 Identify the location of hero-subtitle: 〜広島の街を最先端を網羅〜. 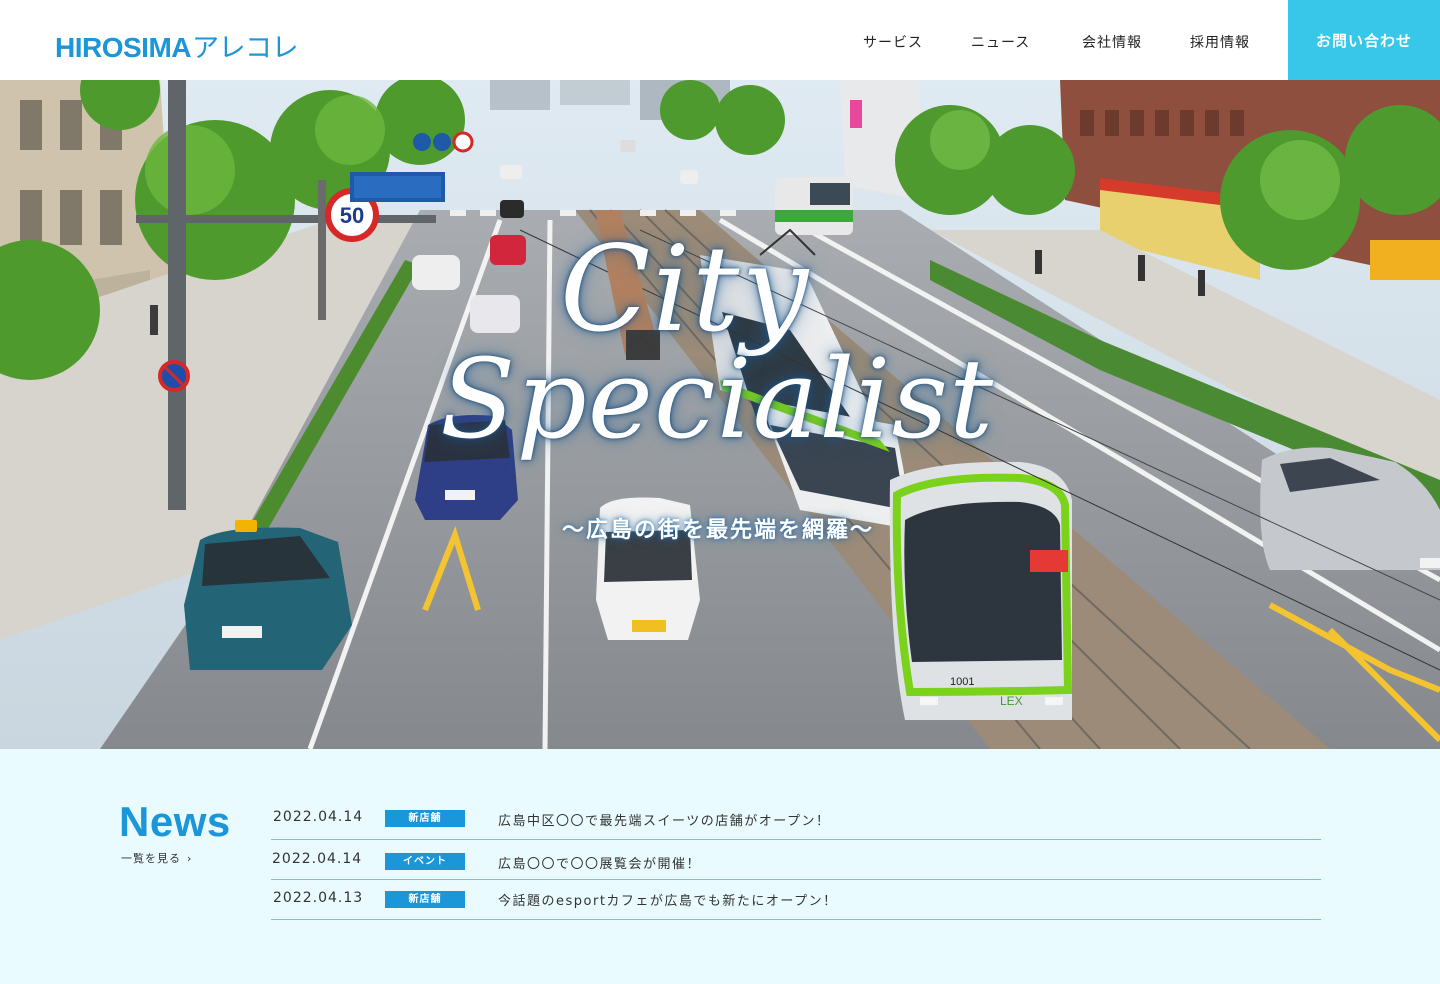
(720, 528).